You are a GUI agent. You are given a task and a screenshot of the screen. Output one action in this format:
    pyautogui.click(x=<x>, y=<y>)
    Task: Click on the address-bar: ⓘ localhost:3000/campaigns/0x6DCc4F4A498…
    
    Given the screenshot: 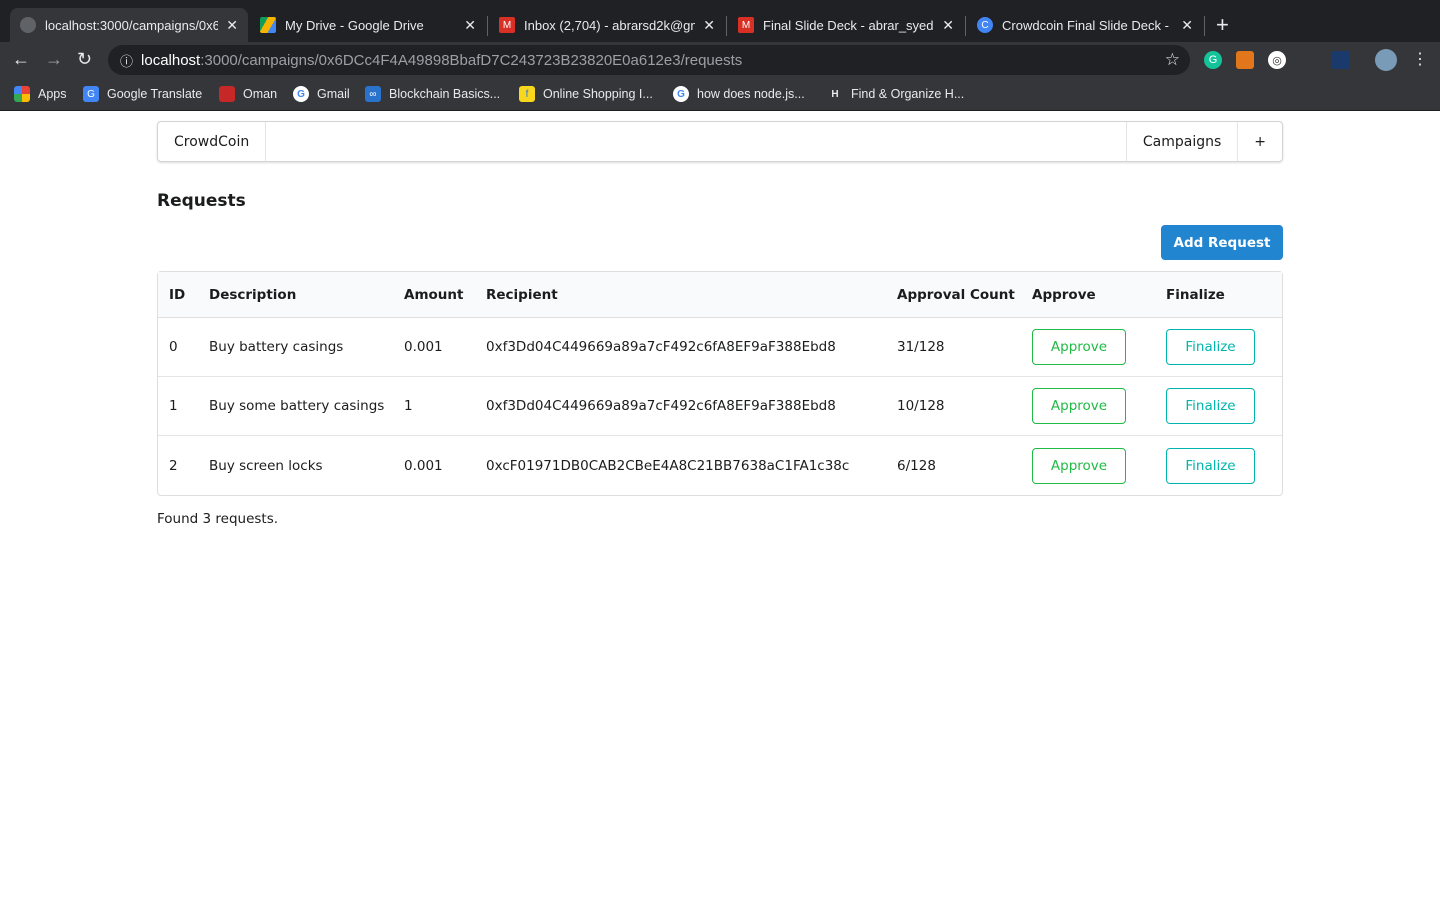 What is the action you would take?
    pyautogui.click(x=649, y=60)
    